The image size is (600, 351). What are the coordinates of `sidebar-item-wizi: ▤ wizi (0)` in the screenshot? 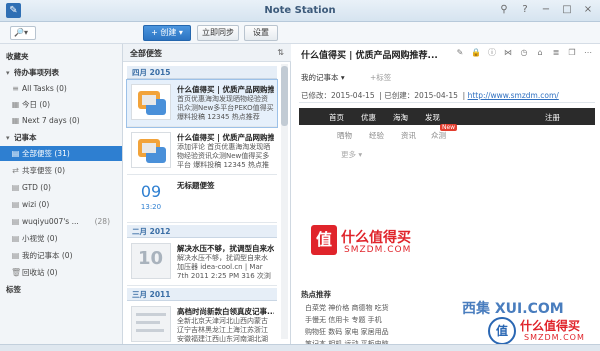 It's located at (61, 204).